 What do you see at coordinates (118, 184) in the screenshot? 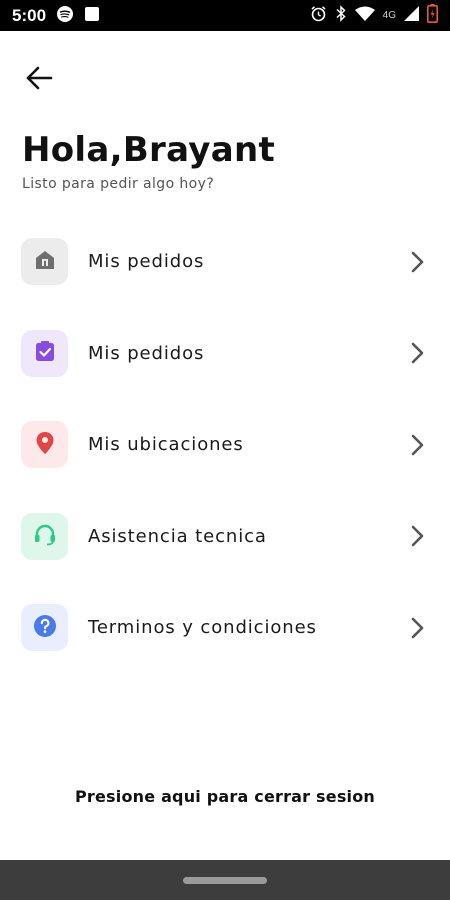
I see `subtitle: Listo para pedir algo hoy?` at bounding box center [118, 184].